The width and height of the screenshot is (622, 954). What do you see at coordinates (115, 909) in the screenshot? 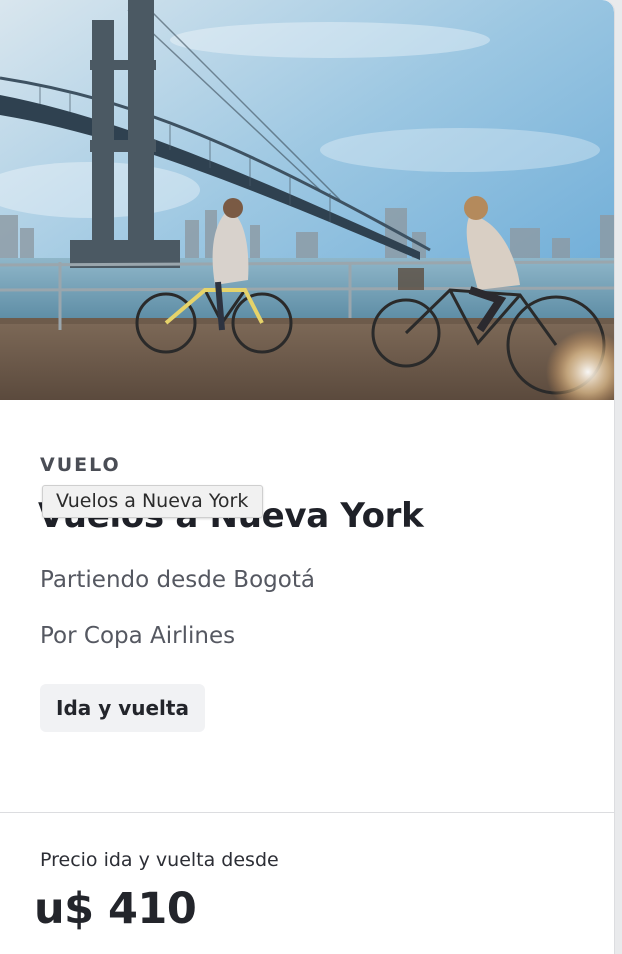
I see `price-value: u$ 410` at bounding box center [115, 909].